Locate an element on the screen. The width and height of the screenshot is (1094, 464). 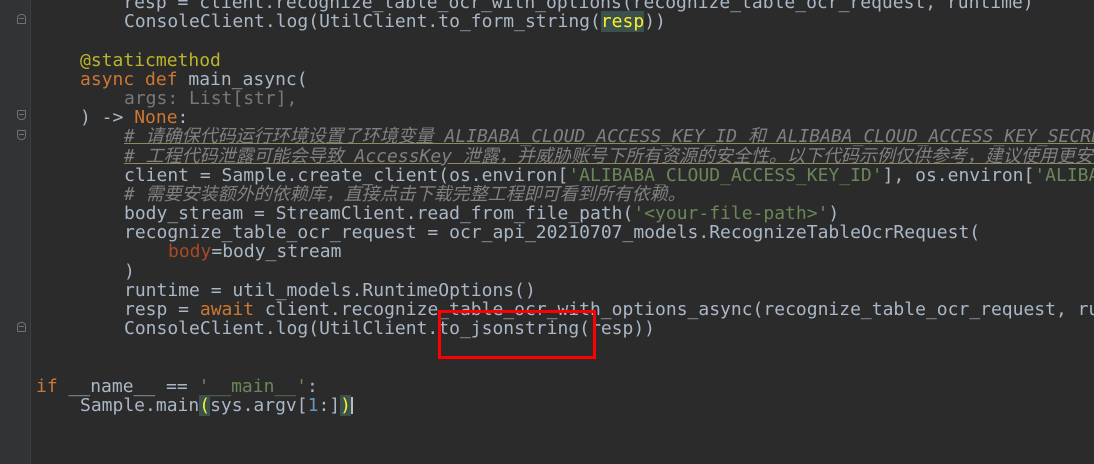
code-line-15: ) is located at coordinates (129, 271).